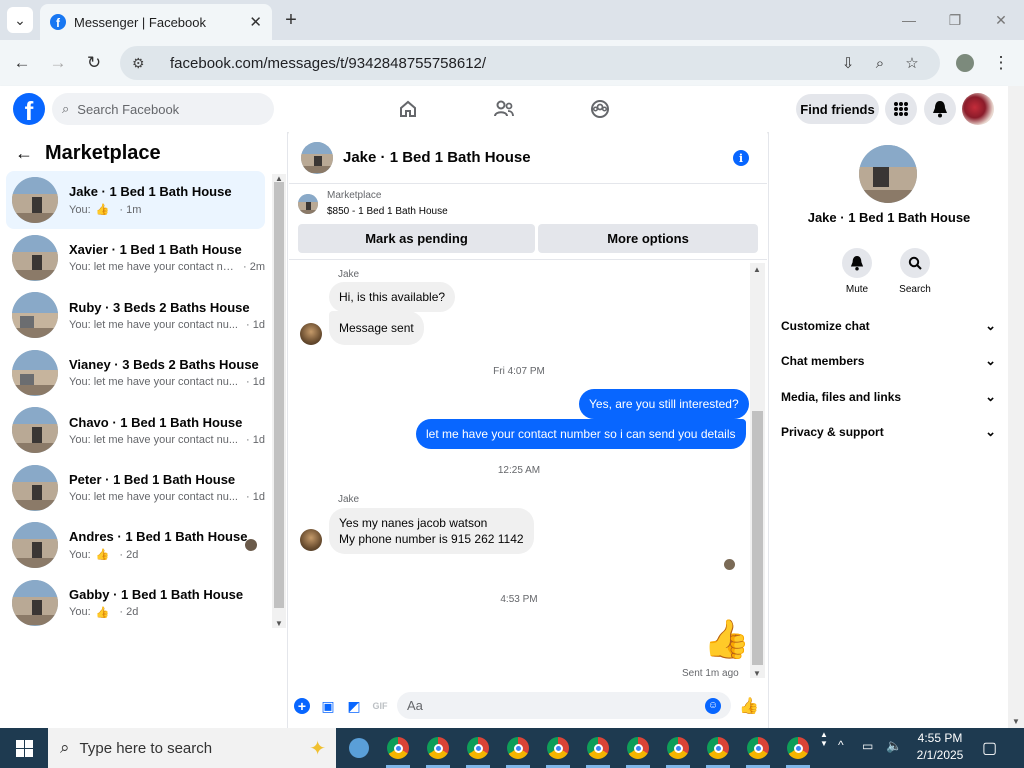 The width and height of the screenshot is (1024, 768). Describe the element at coordinates (824, 739) in the screenshot. I see `taskbar-overflow-icon: ▲ ▼` at that location.